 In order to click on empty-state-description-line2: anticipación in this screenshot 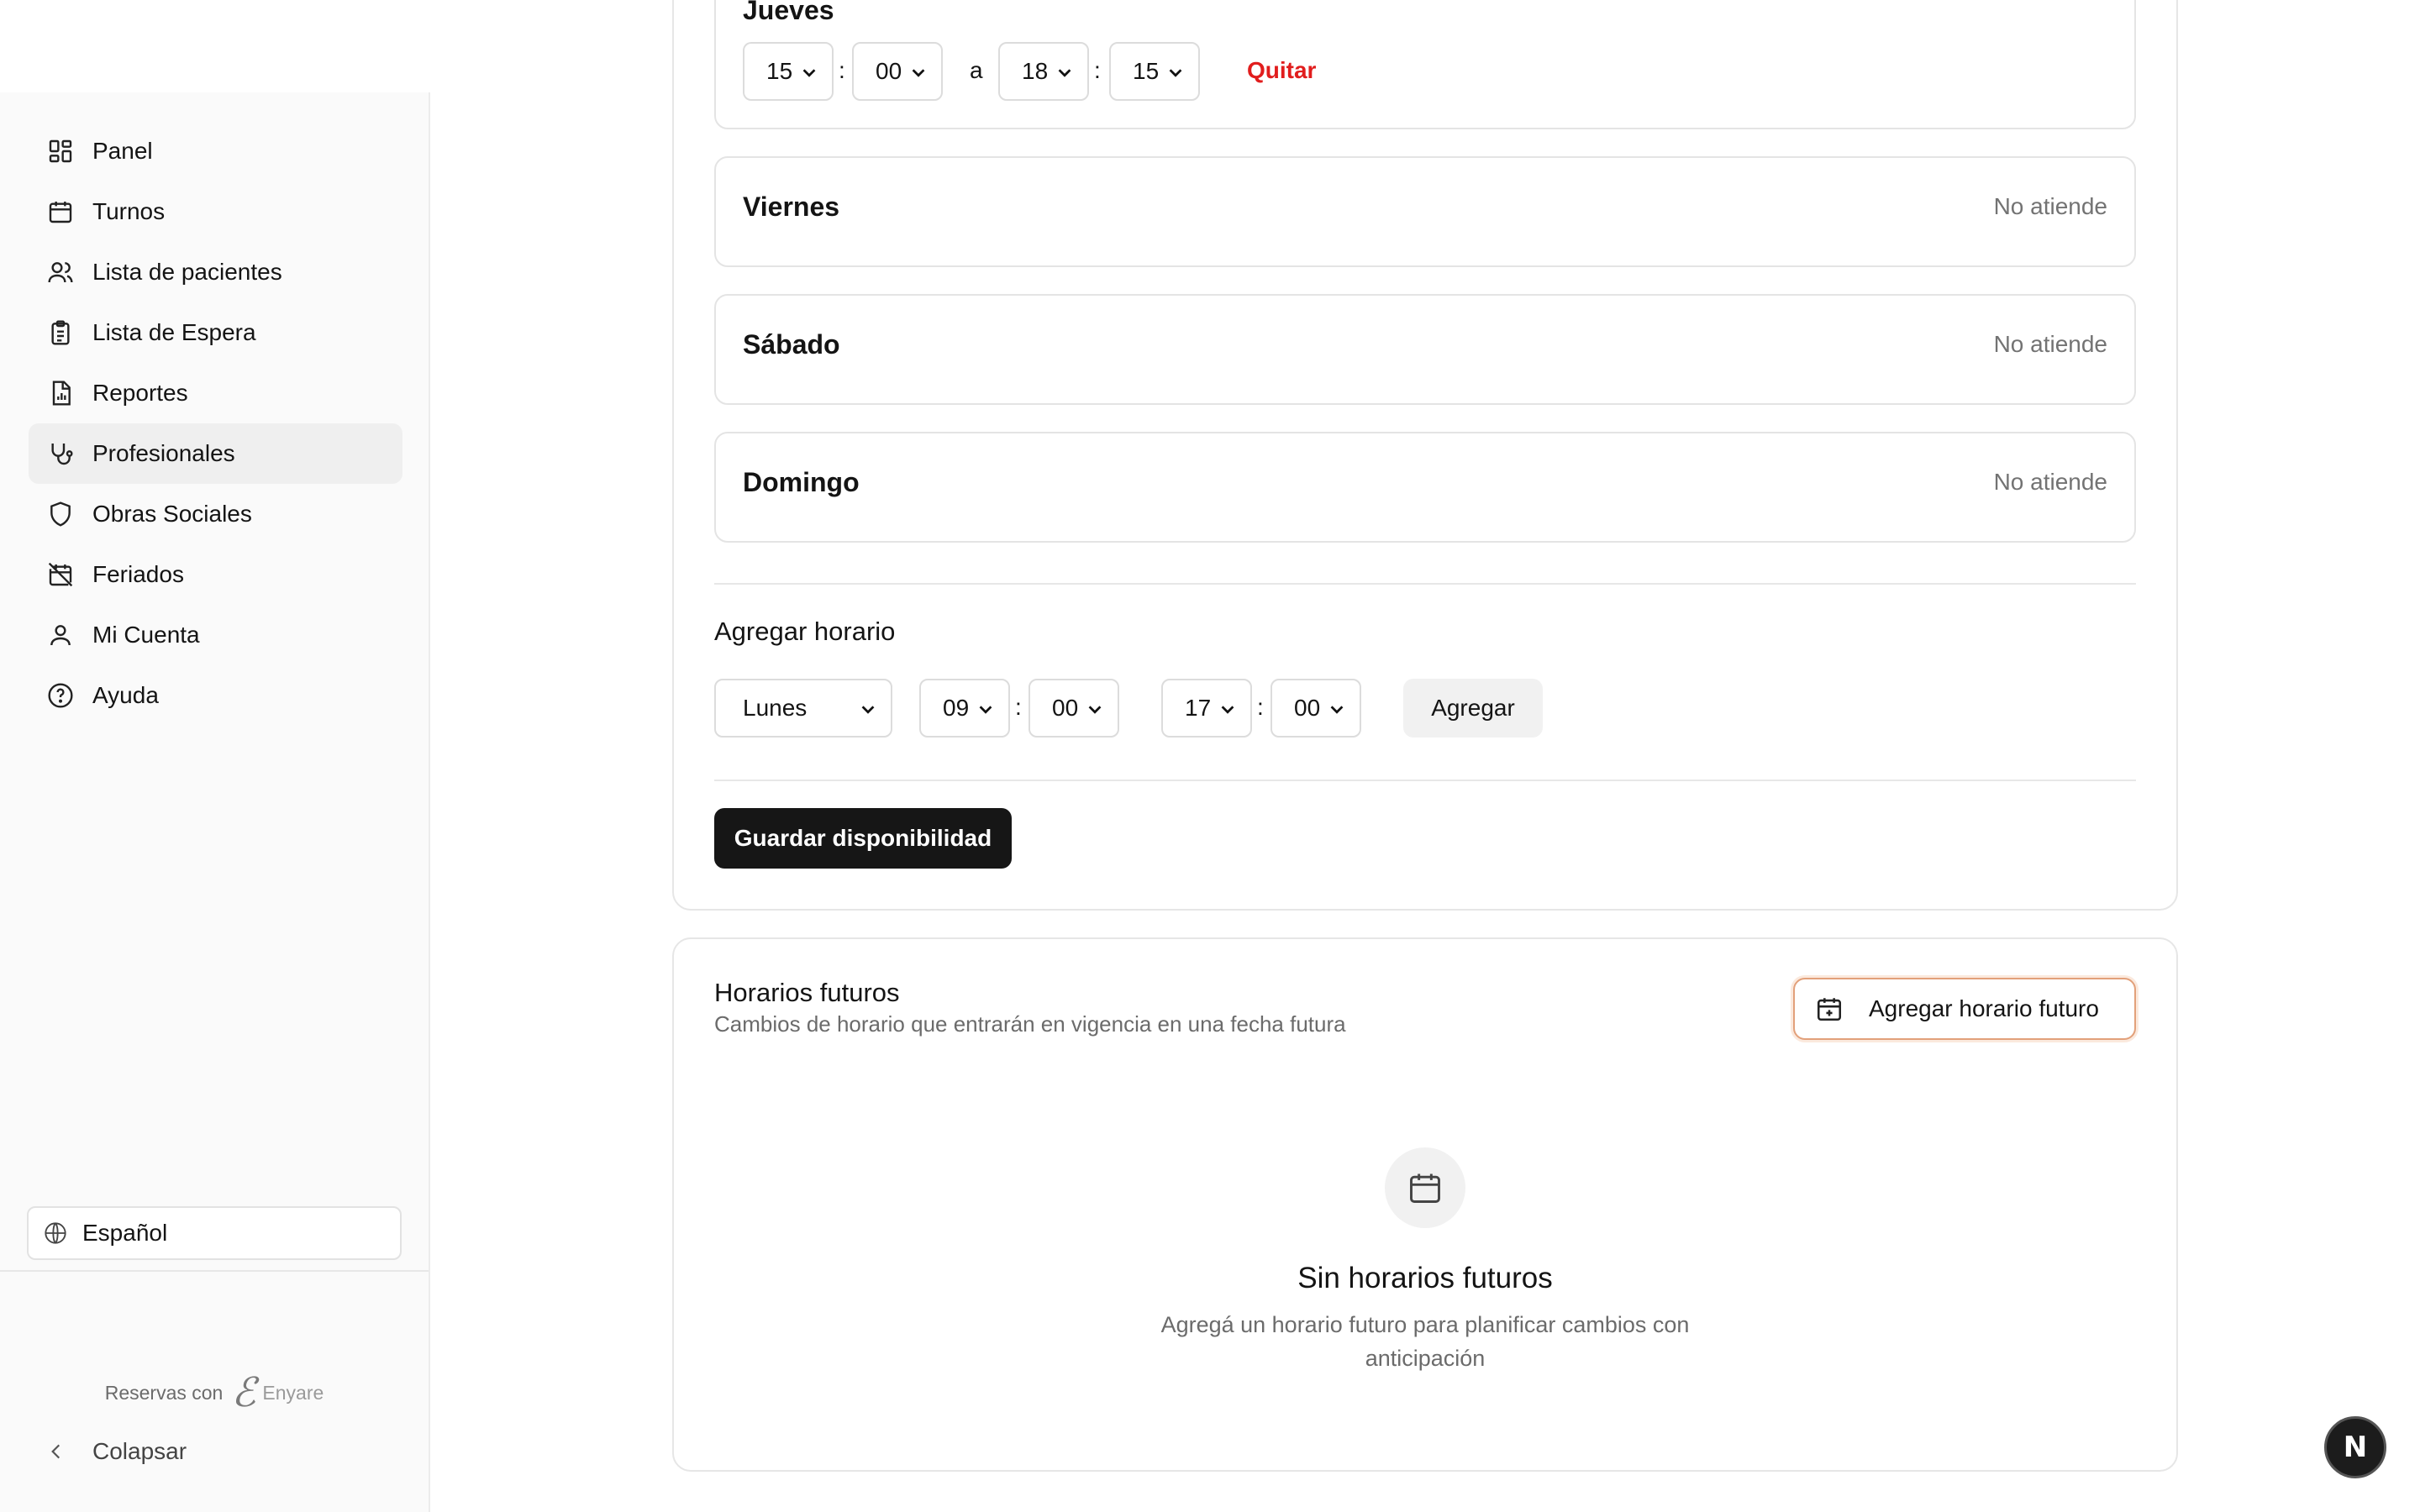, I will do `click(1425, 1358)`.